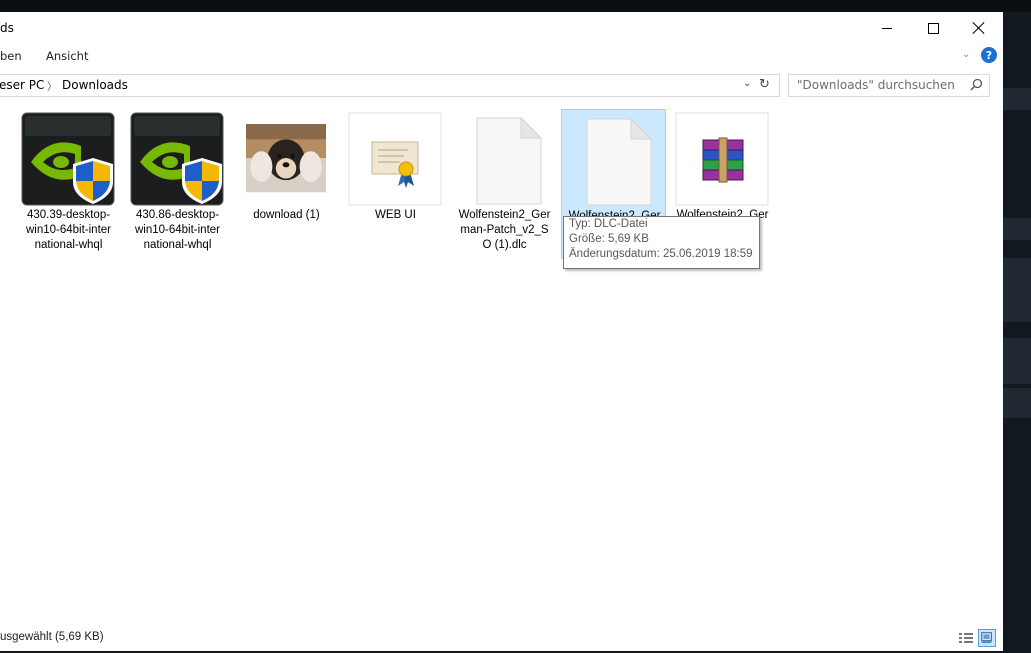  Describe the element at coordinates (11, 56) in the screenshot. I see `tab-view-partial: ben` at that location.